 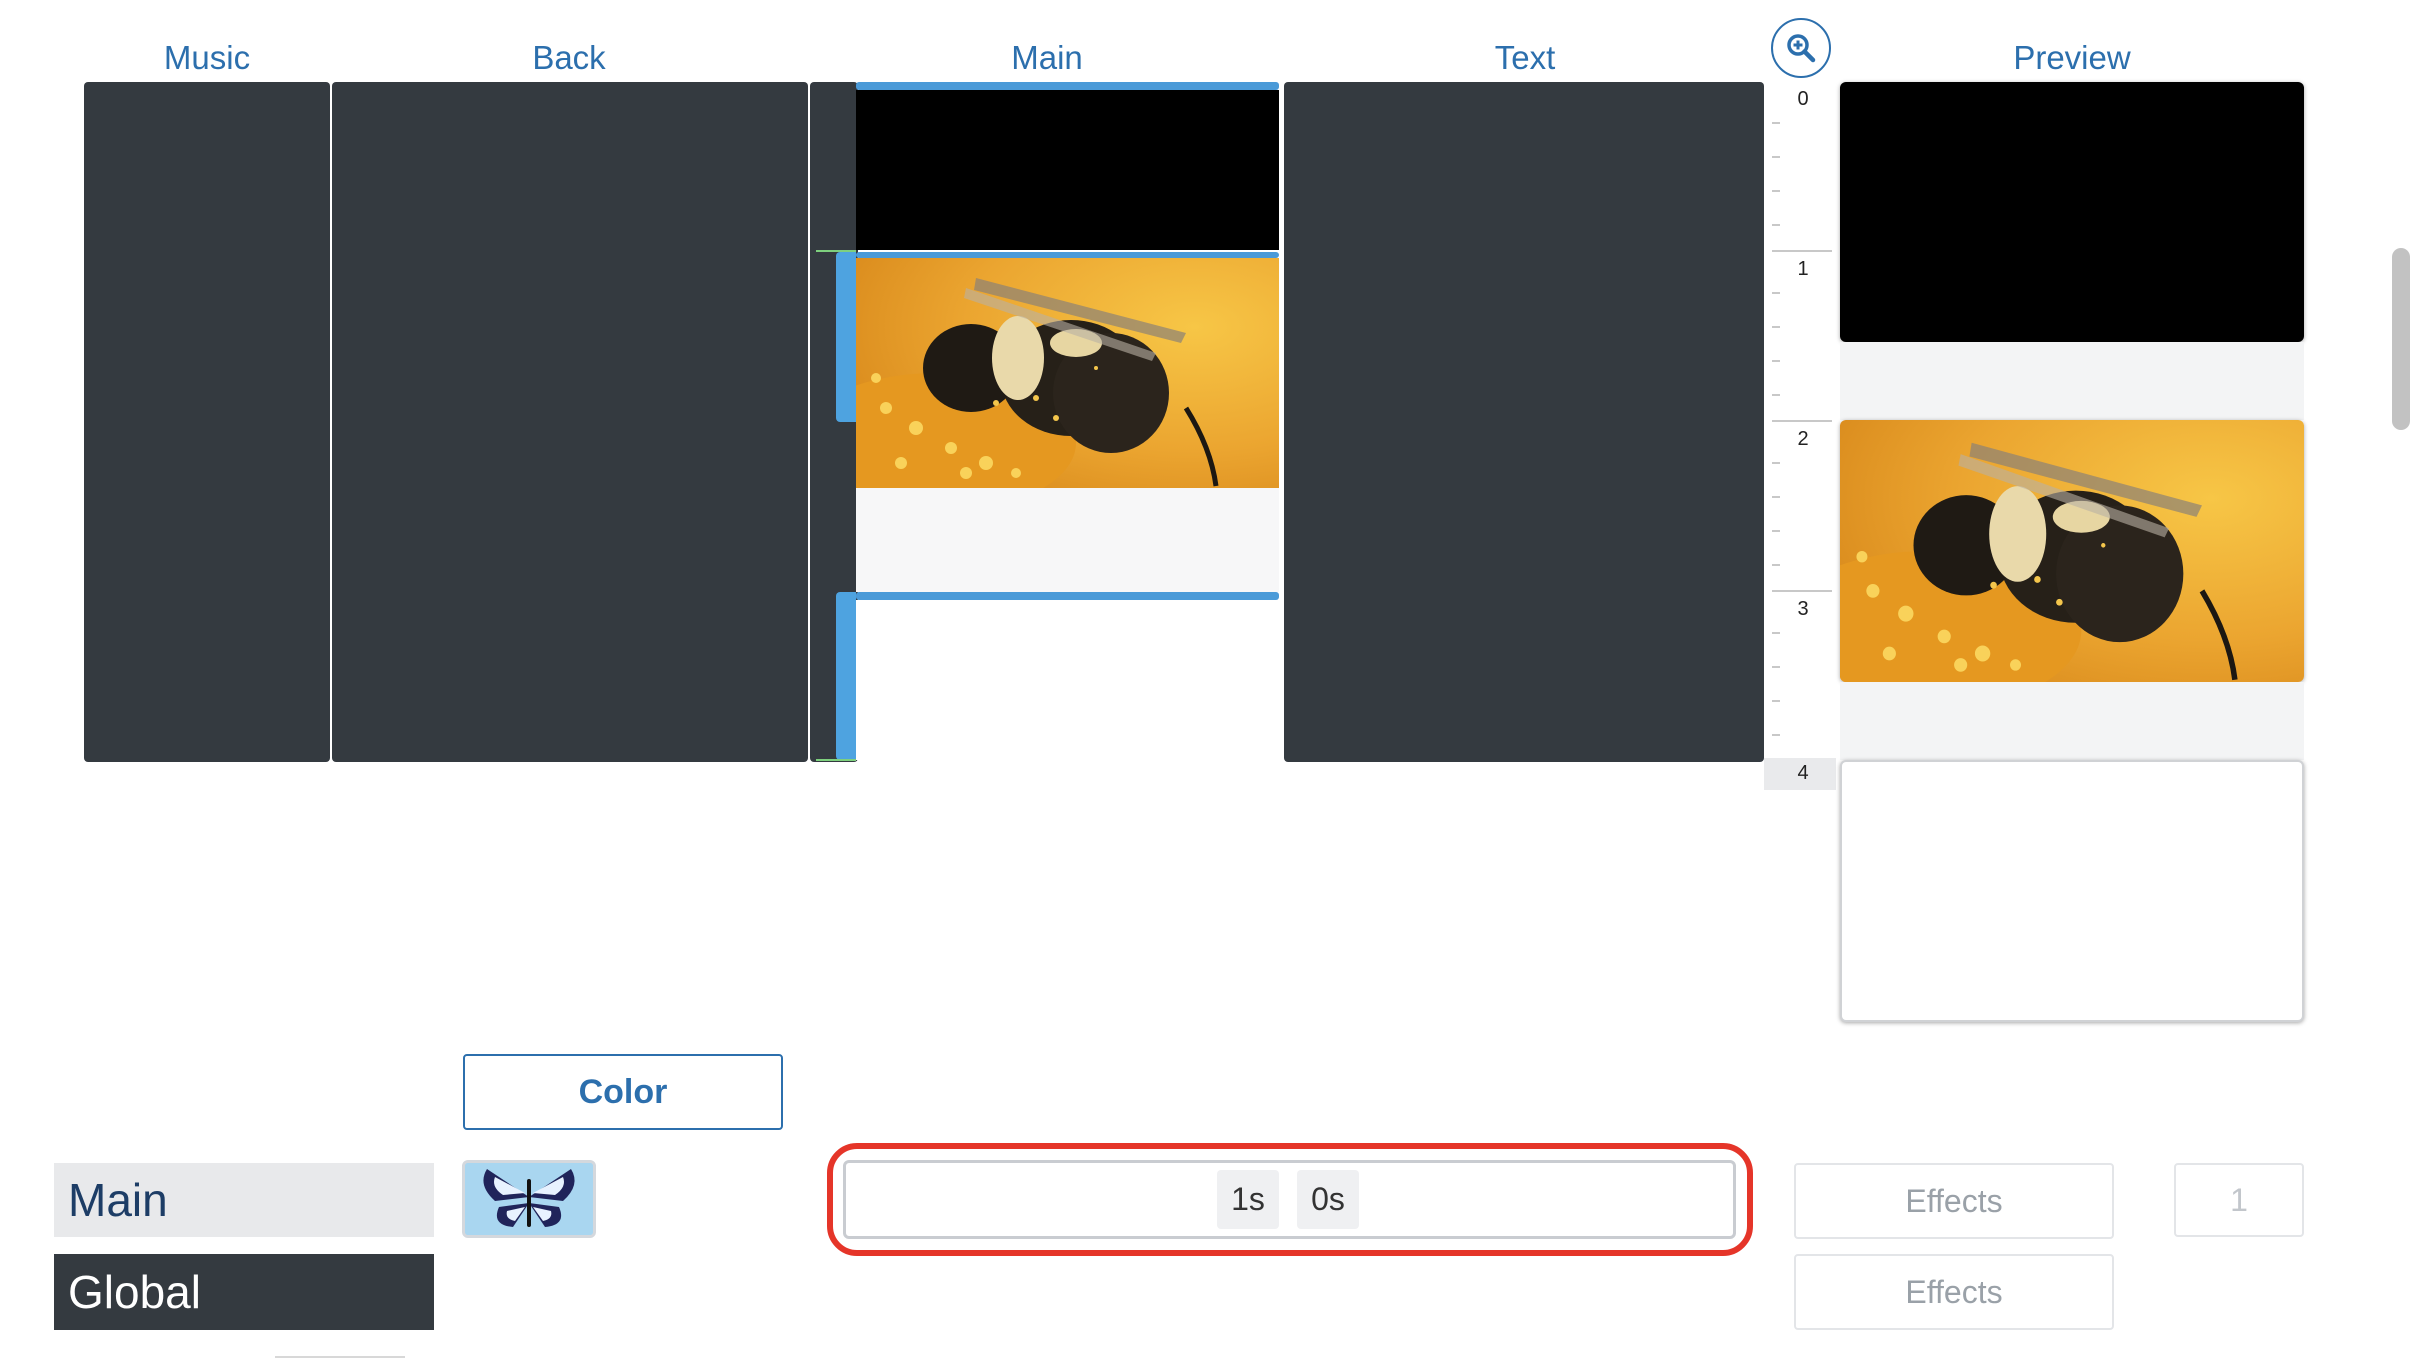 I want to click on tab-main: Main, so click(x=244, y=1200).